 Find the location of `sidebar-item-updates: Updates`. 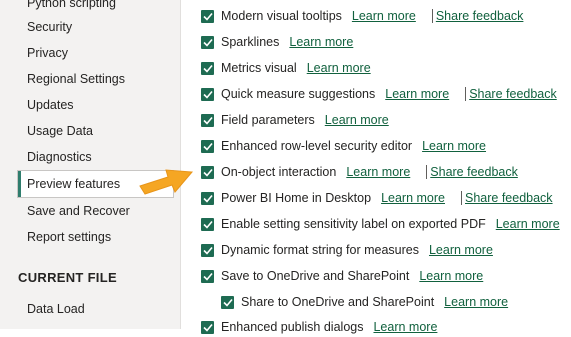

sidebar-item-updates: Updates is located at coordinates (95, 105).